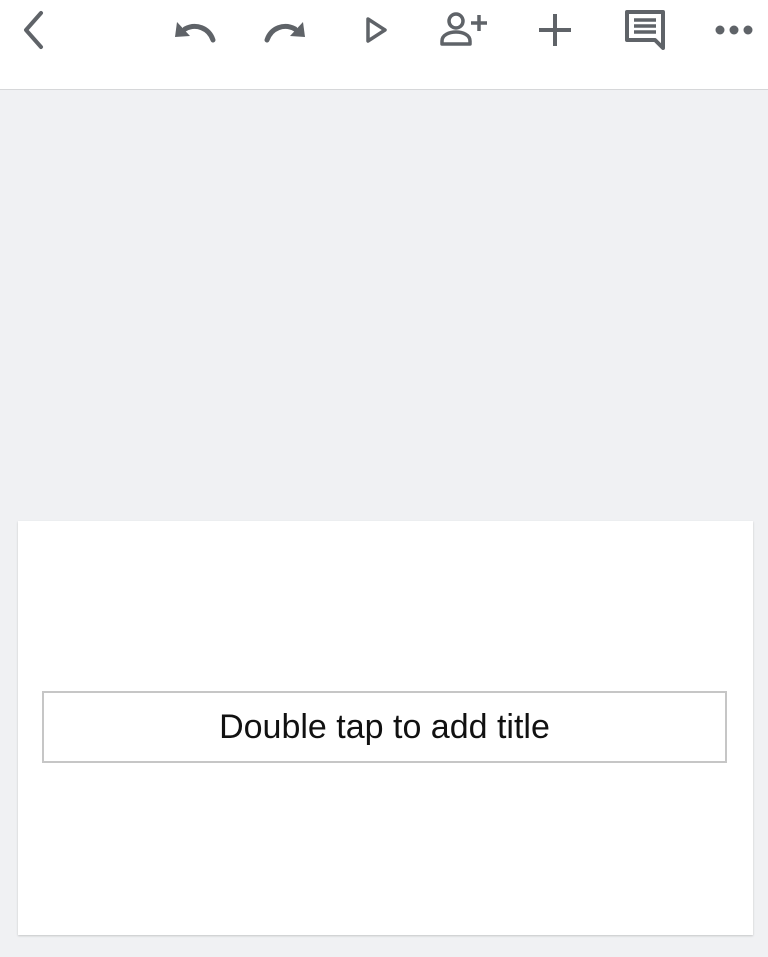  I want to click on back-button, so click(36, 30).